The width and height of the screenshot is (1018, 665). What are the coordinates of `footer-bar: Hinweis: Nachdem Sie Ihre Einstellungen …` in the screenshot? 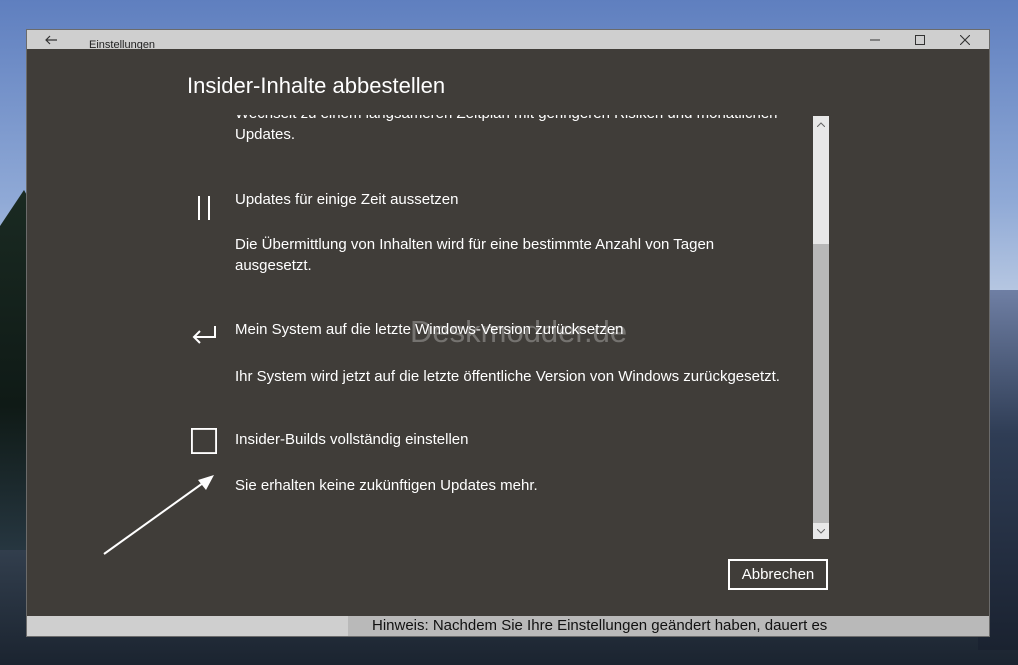 It's located at (508, 626).